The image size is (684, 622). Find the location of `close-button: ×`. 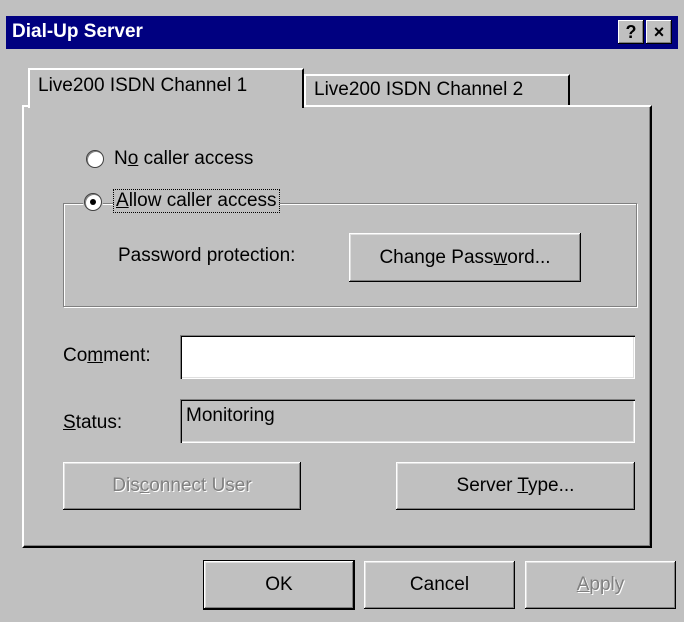

close-button: × is located at coordinates (659, 32).